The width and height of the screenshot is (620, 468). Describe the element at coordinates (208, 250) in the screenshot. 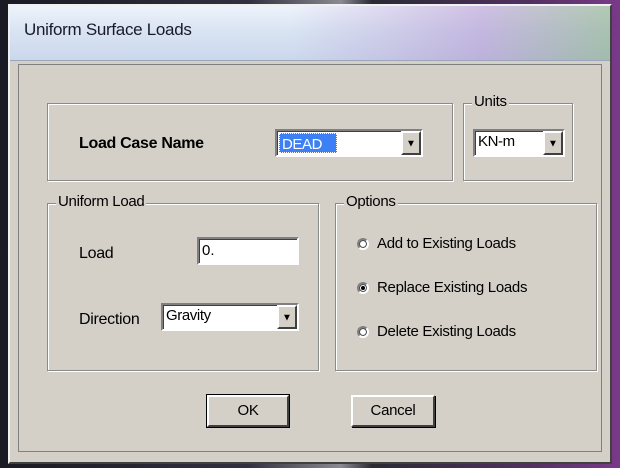

I see `load-input-value: 0.` at that location.